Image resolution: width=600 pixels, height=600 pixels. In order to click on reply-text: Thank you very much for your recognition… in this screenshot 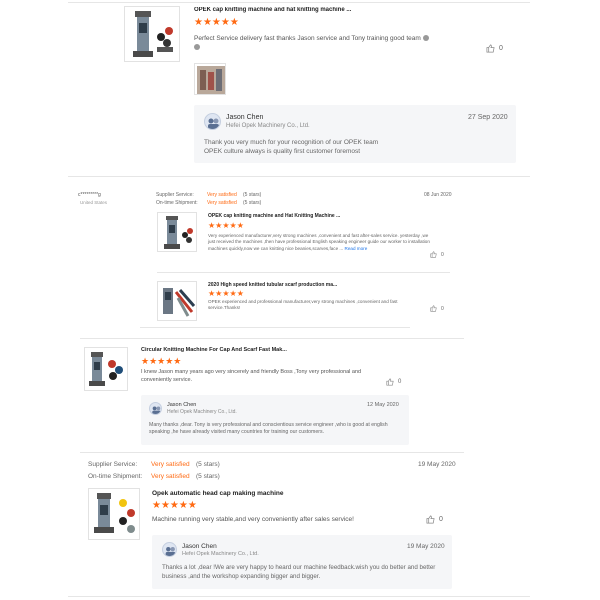, I will do `click(354, 147)`.